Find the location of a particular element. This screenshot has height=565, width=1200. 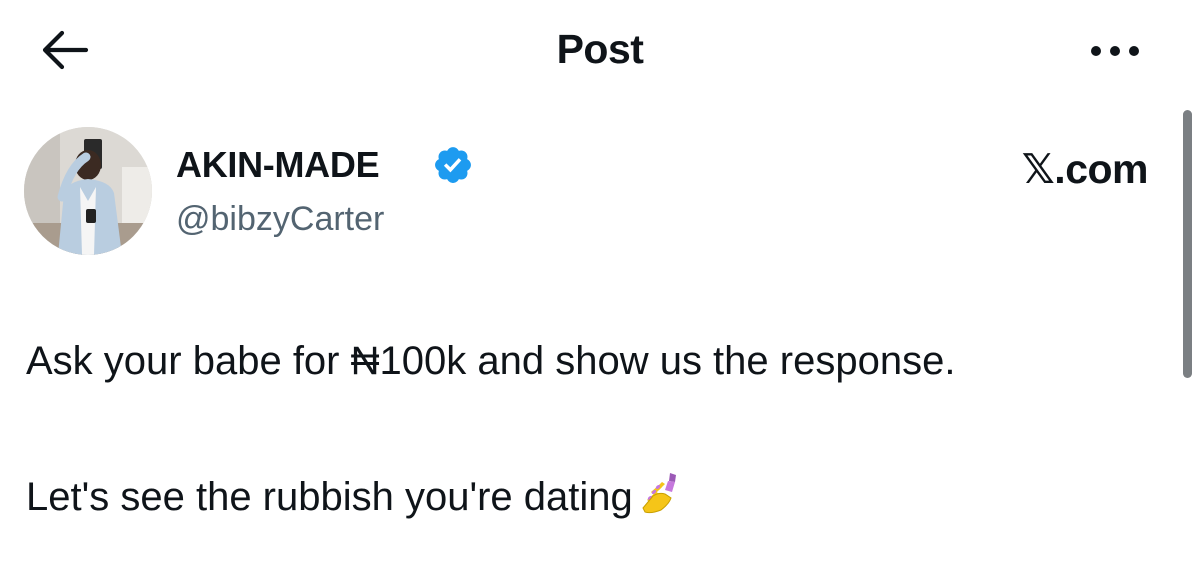

page-title: Post is located at coordinates (600, 49).